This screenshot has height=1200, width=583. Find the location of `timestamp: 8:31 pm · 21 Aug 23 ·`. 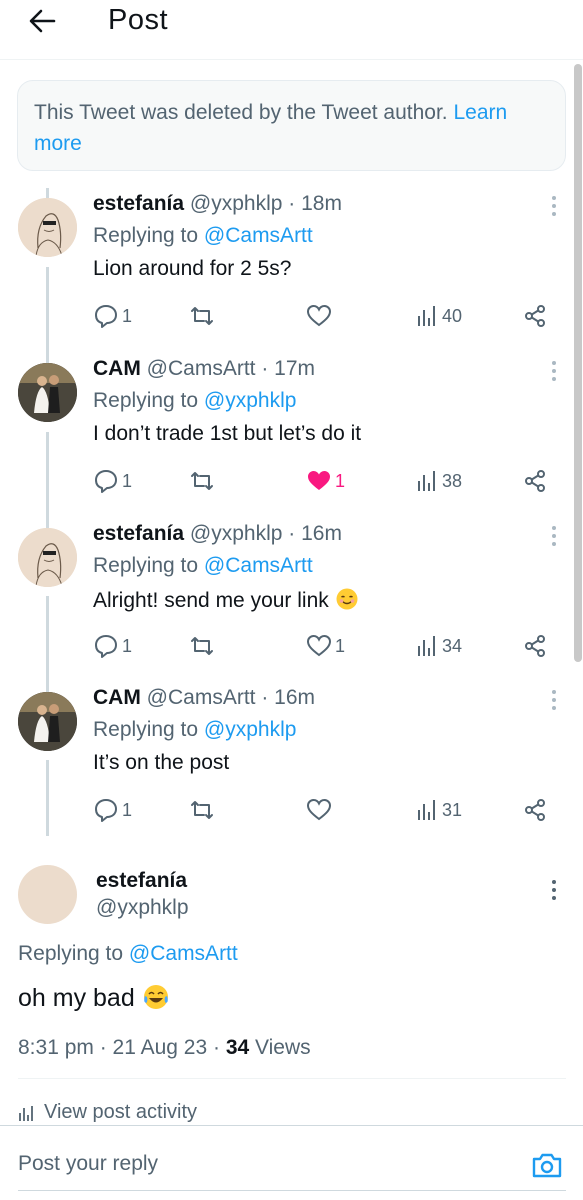

timestamp: 8:31 pm · 21 Aug 23 · is located at coordinates (119, 1047).